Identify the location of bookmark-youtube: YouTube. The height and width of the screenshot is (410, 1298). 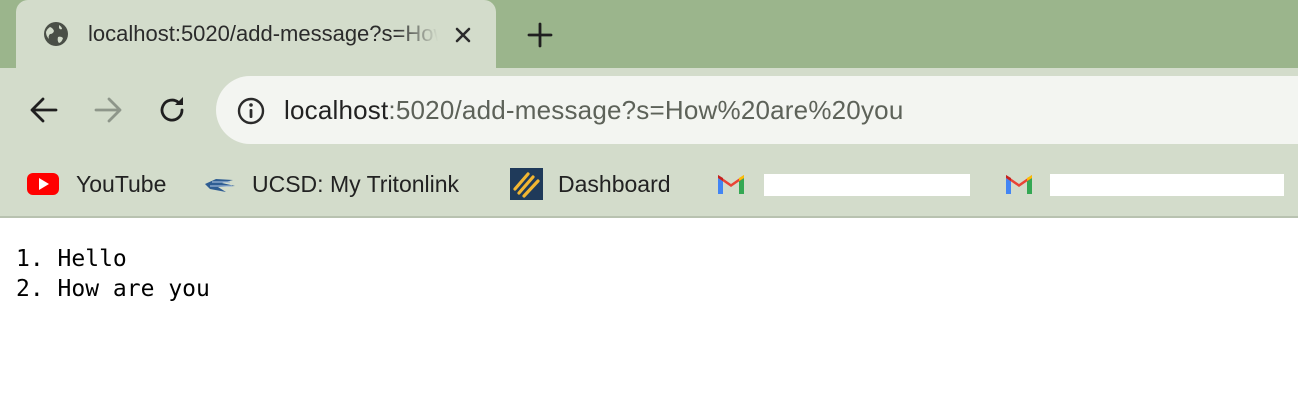
(101, 184).